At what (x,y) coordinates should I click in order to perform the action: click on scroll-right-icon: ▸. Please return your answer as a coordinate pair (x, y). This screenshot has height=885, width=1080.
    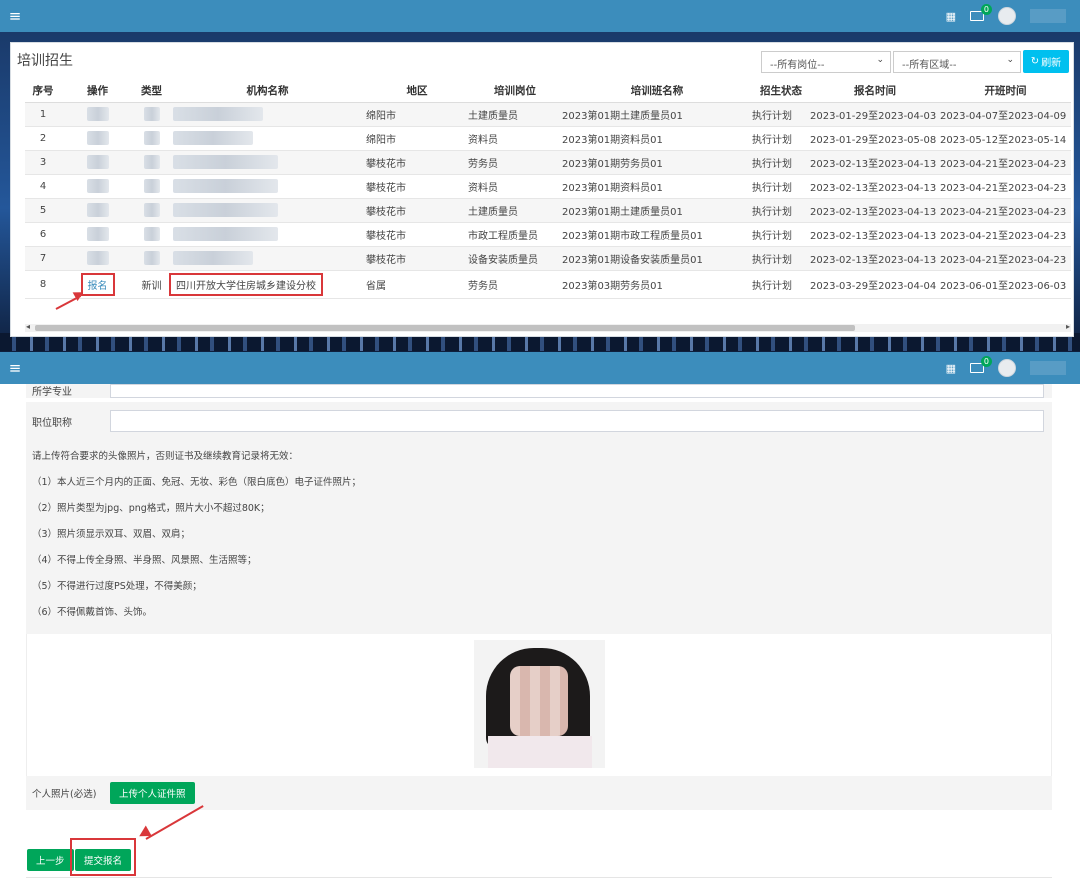
    Looking at the image, I should click on (1068, 326).